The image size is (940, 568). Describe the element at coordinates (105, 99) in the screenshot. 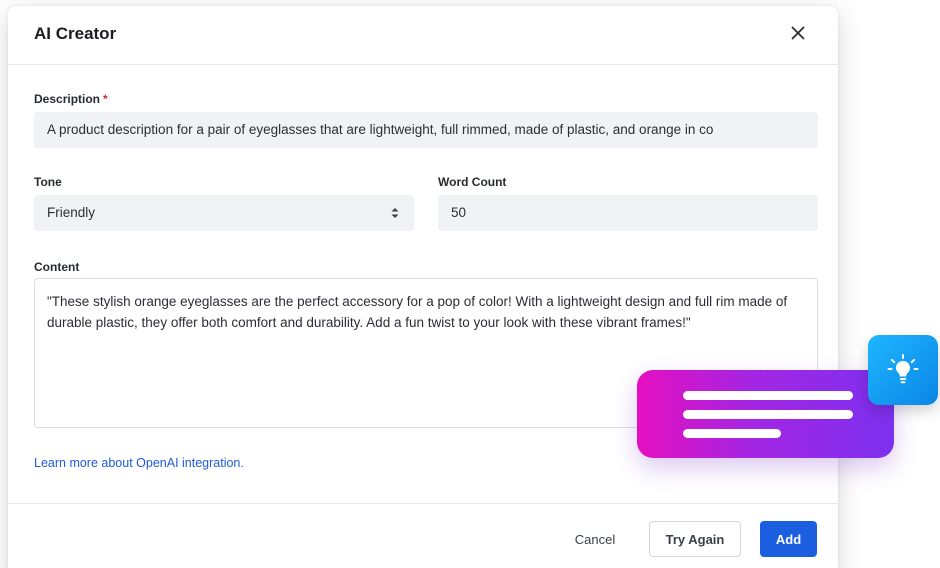

I see `required-mark: *` at that location.